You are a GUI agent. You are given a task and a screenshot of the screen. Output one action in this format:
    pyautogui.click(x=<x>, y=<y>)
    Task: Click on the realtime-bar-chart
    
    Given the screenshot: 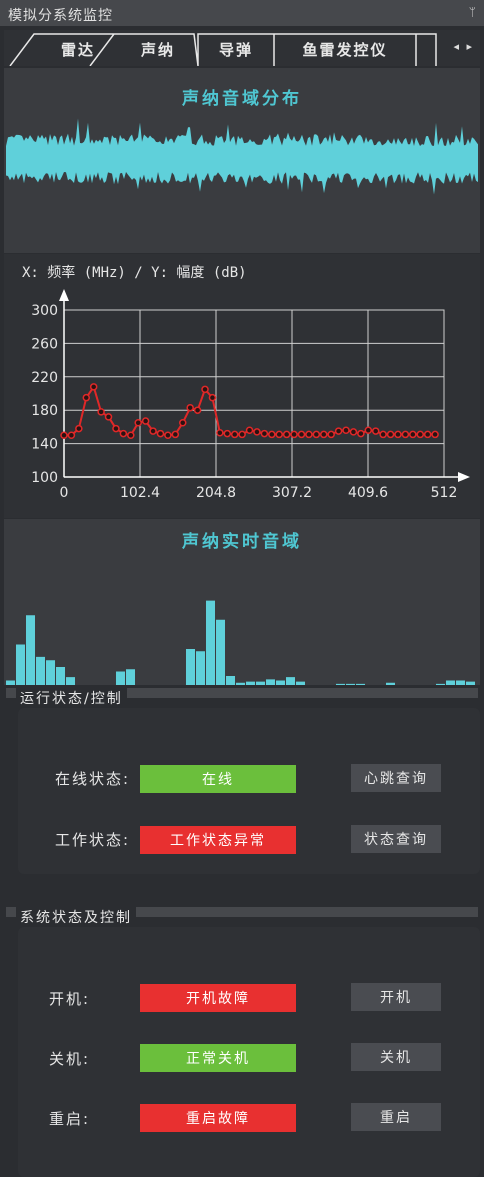 What is the action you would take?
    pyautogui.click(x=240, y=642)
    